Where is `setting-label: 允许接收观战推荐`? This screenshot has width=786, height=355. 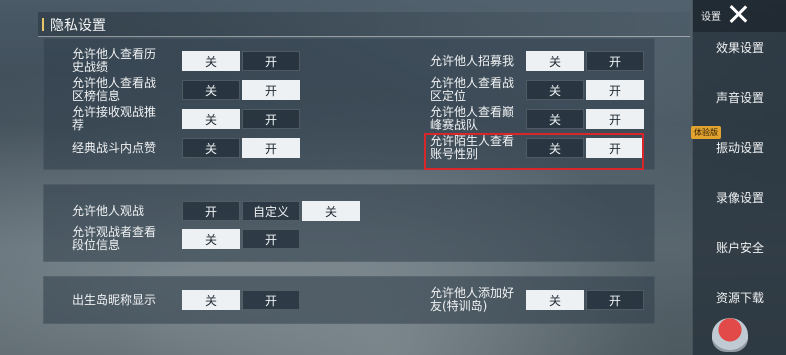 setting-label: 允许接收观战推荐 is located at coordinates (114, 118).